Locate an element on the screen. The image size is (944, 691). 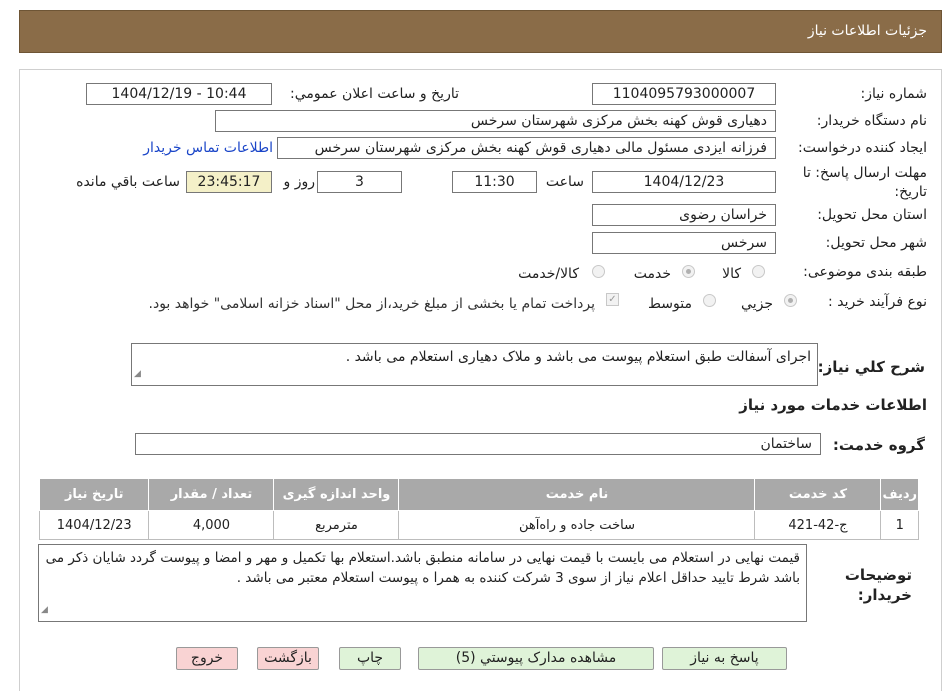
attachments-button: مشاهده مدارک پیوستي (5) is located at coordinates (536, 658).